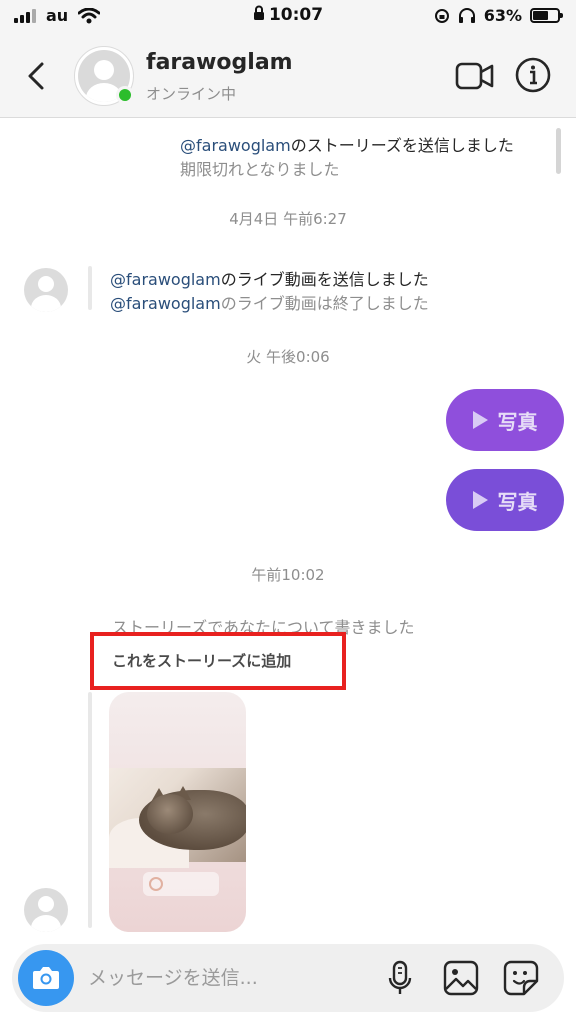 The height and width of the screenshot is (1024, 576). I want to click on timestamp: 4月4日 午前6:27, so click(288, 219).